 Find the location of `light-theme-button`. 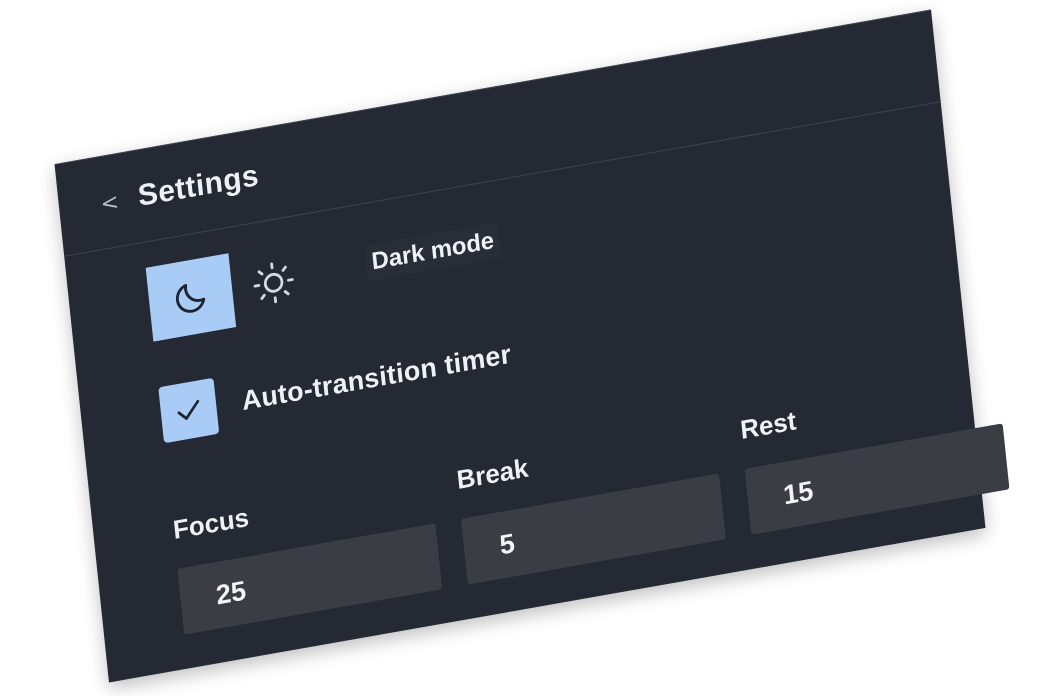

light-theme-button is located at coordinates (273, 283).